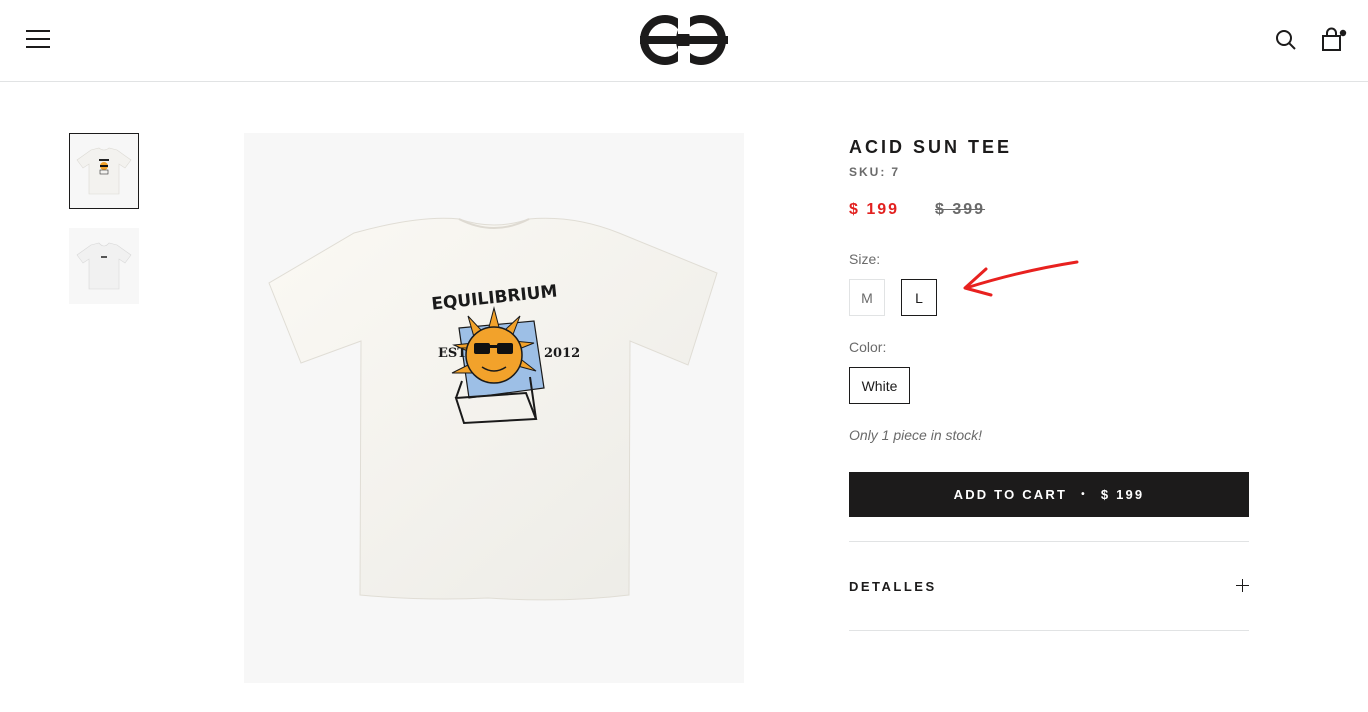  I want to click on stock-message: Only 1 piece in stock!, so click(916, 435).